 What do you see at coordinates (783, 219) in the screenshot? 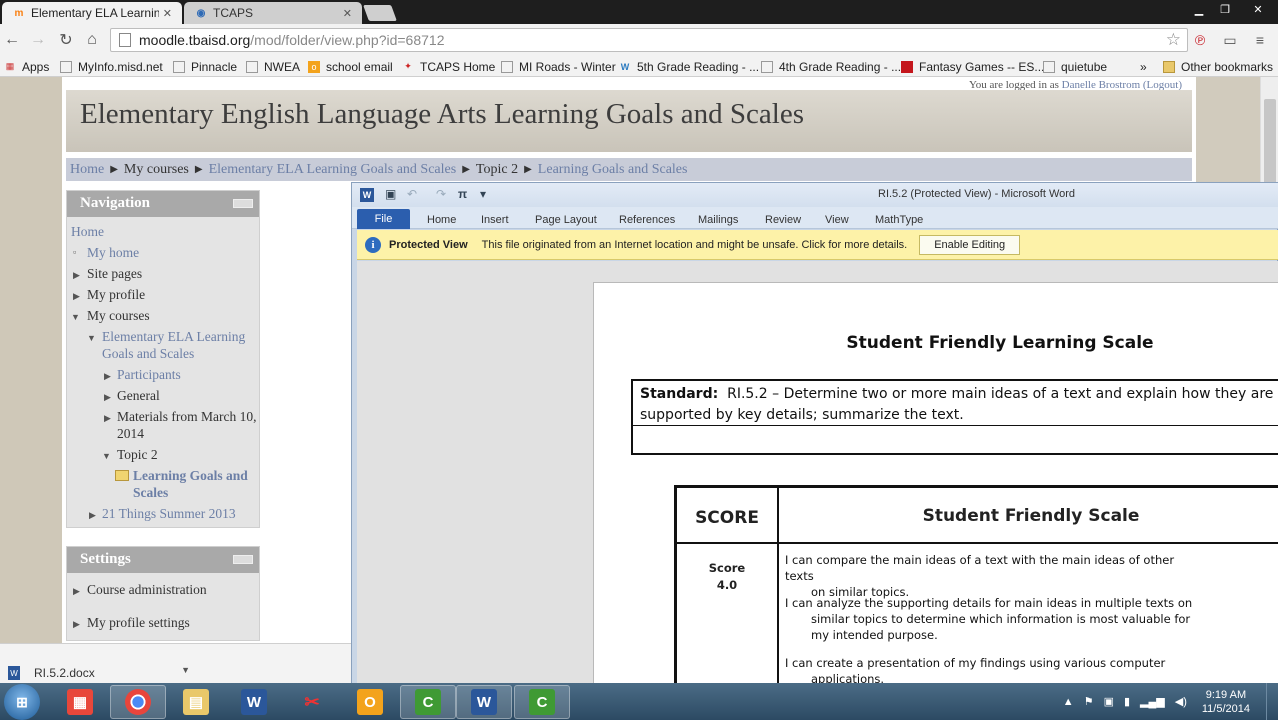
I see `ribbon-tab-review: Review` at bounding box center [783, 219].